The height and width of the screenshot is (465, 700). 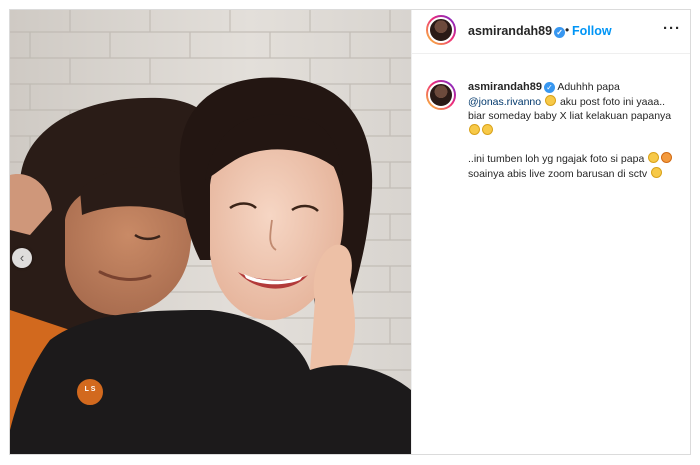 What do you see at coordinates (505, 87) in the screenshot?
I see `caption-username: asmirandah89` at bounding box center [505, 87].